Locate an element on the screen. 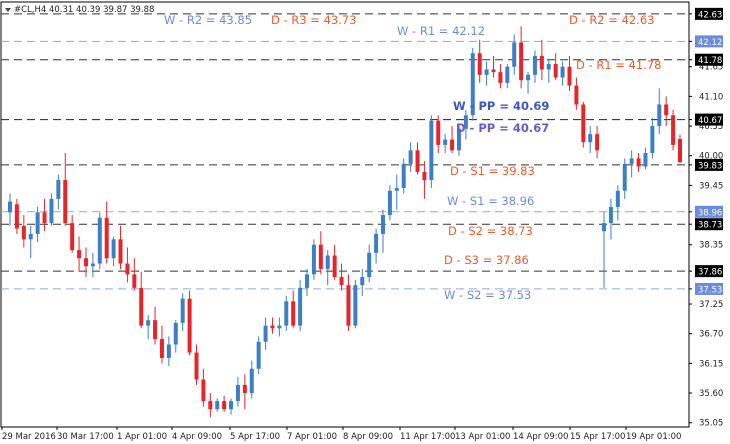 The width and height of the screenshot is (730, 444). level-label-d-r2: D - R2 = 42.63 is located at coordinates (612, 20).